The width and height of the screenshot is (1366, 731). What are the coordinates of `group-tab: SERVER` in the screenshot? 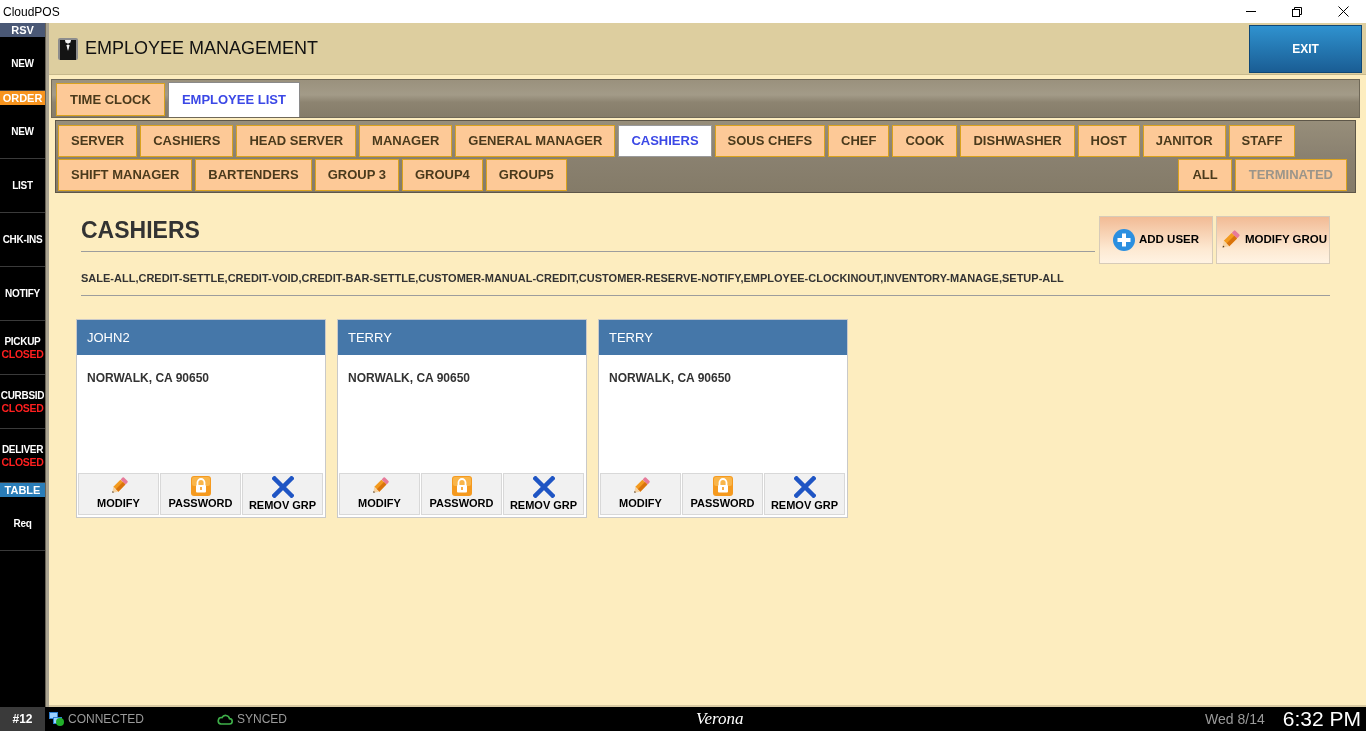 It's located at (98, 141).